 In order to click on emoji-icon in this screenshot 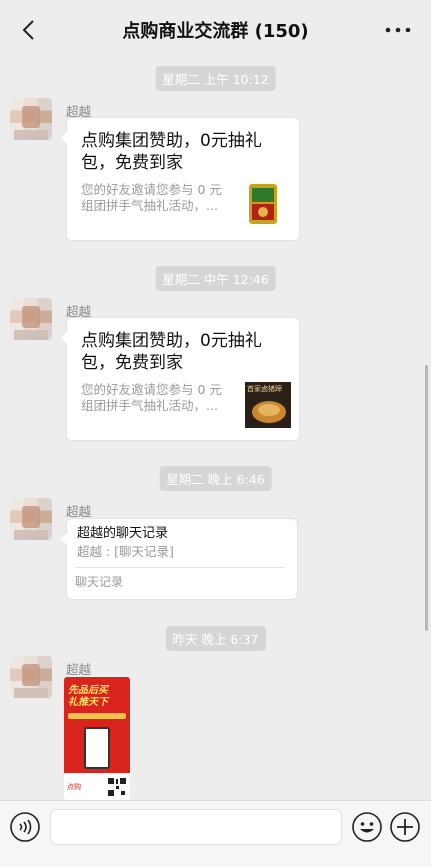, I will do `click(367, 827)`.